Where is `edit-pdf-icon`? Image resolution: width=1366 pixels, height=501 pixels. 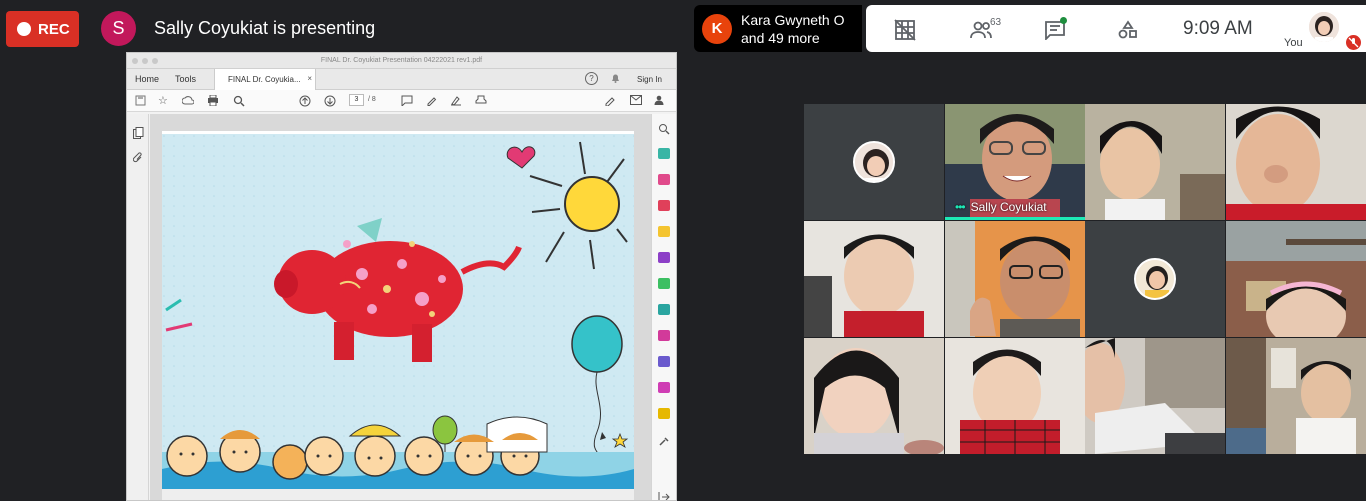 edit-pdf-icon is located at coordinates (664, 205).